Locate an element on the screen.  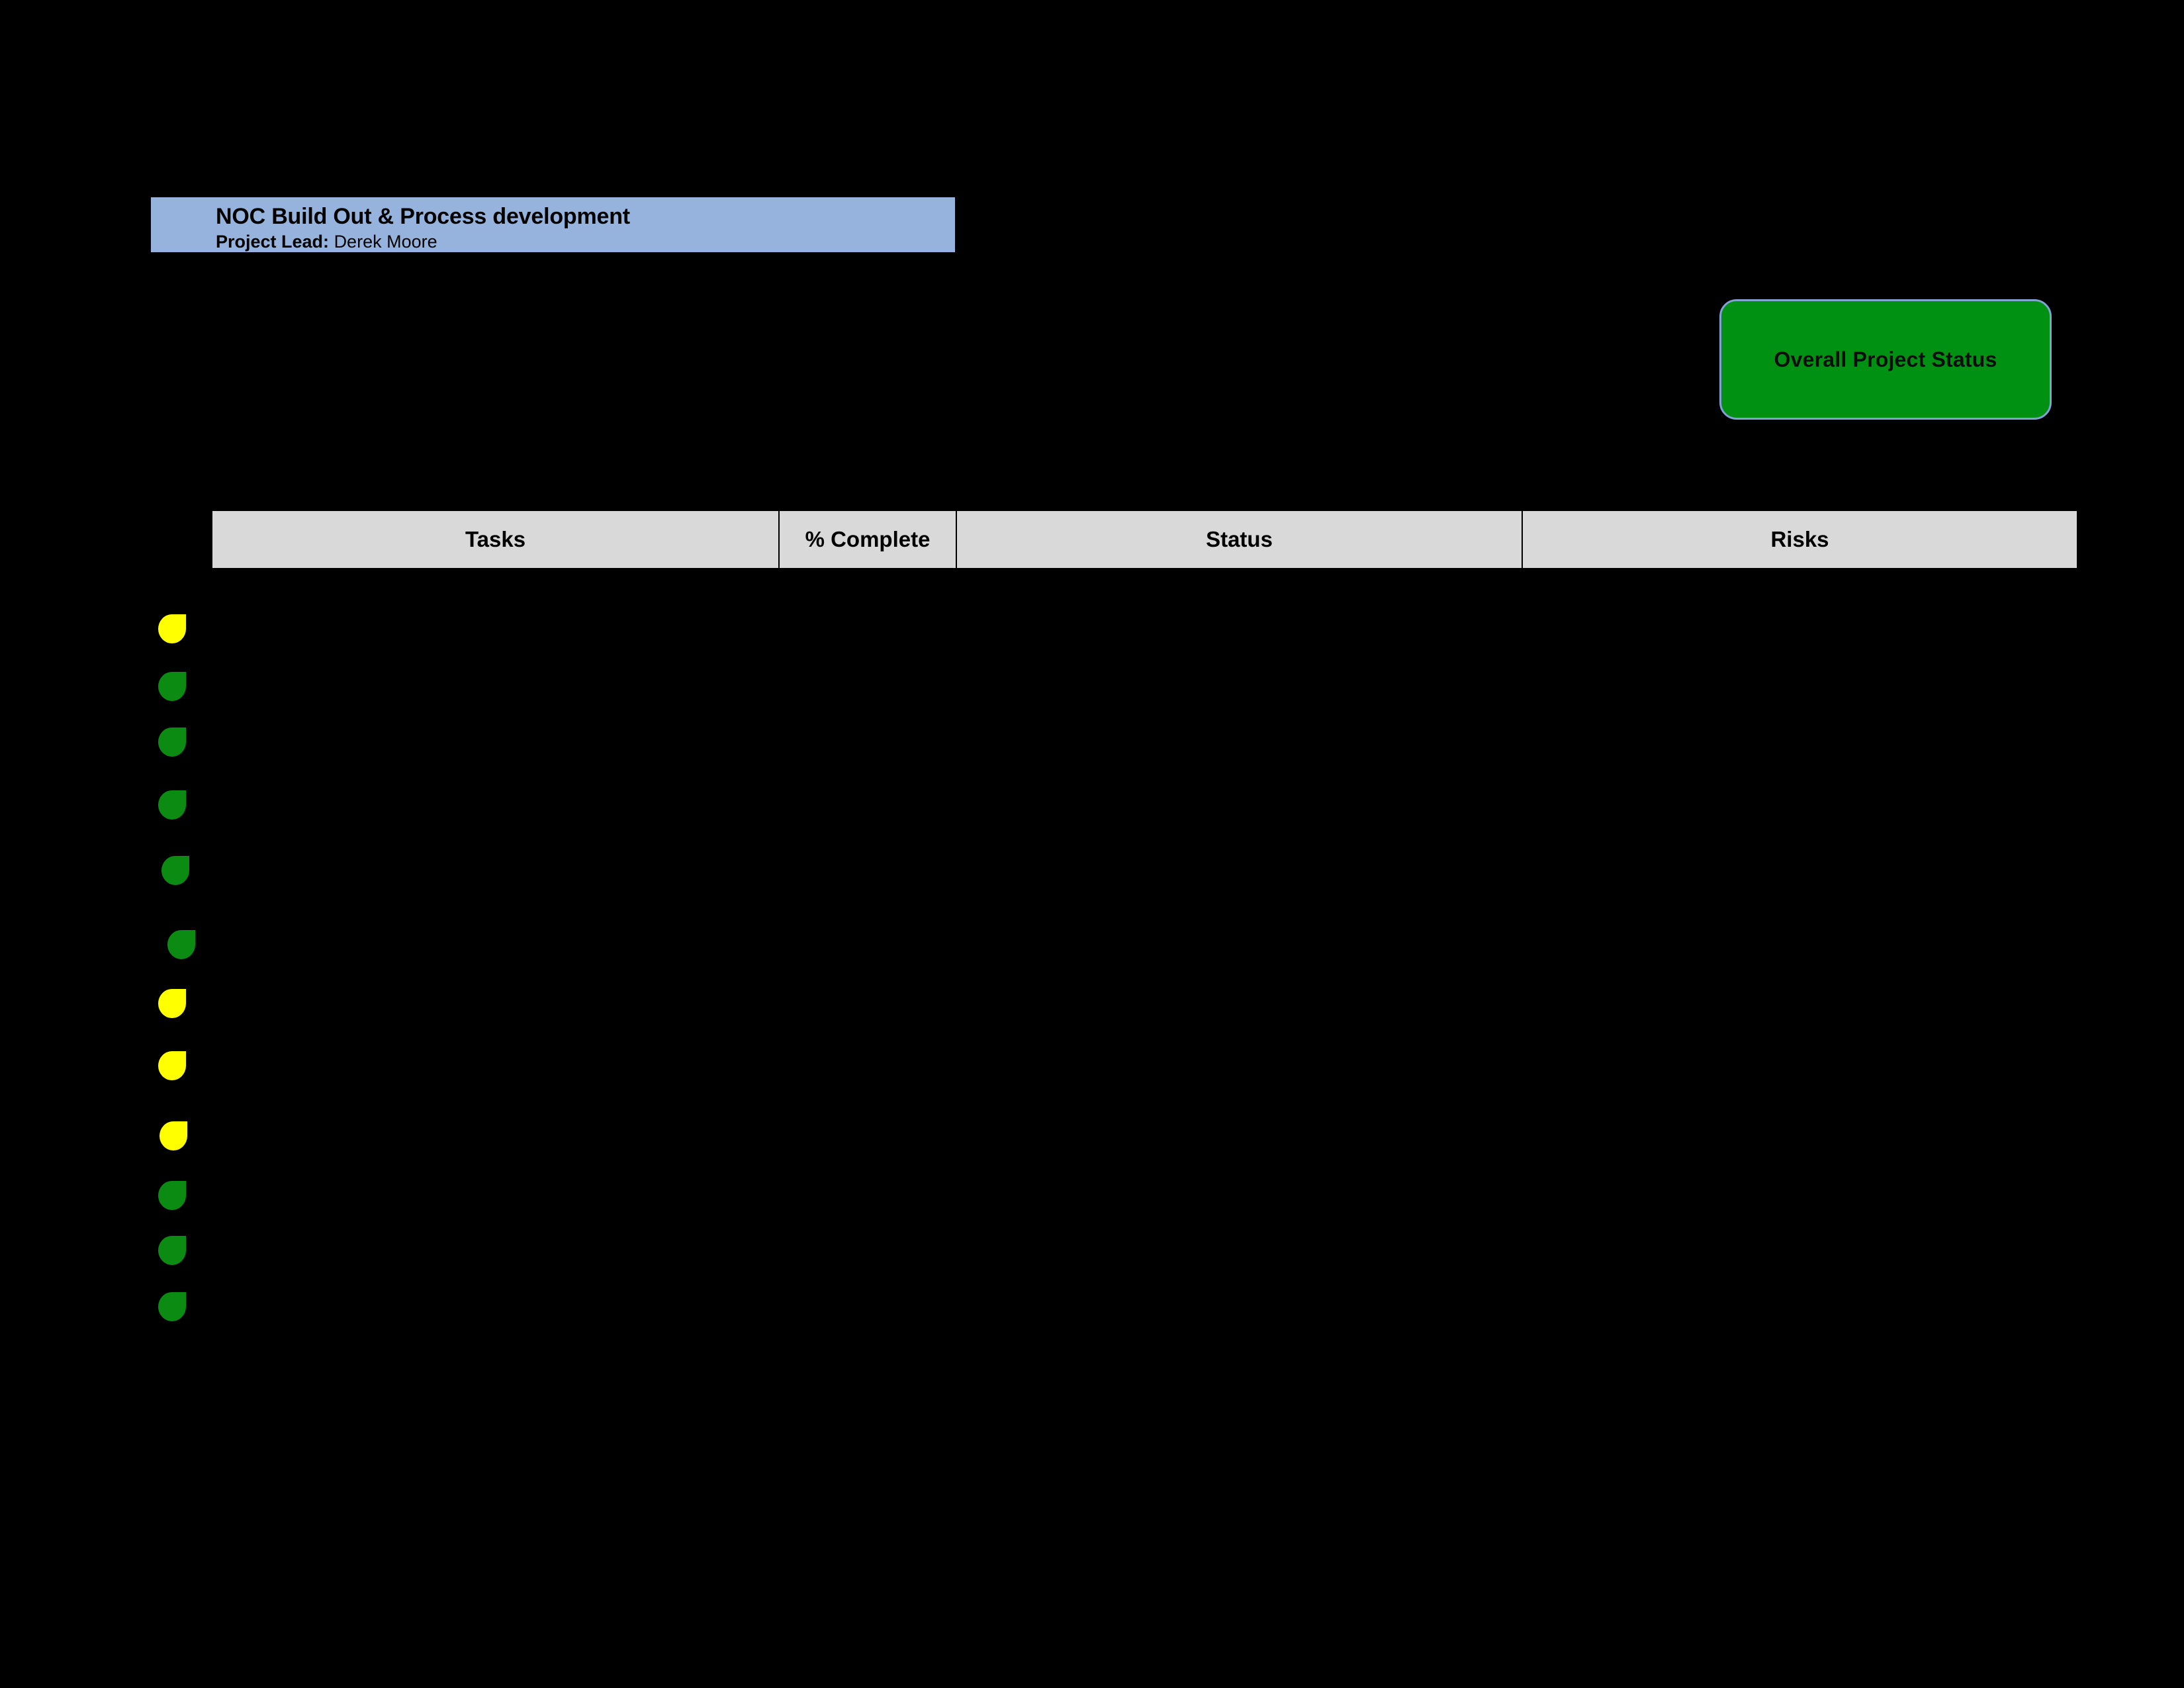
project-lead-line: Project Lead: Derek Moore is located at coordinates (585, 241).